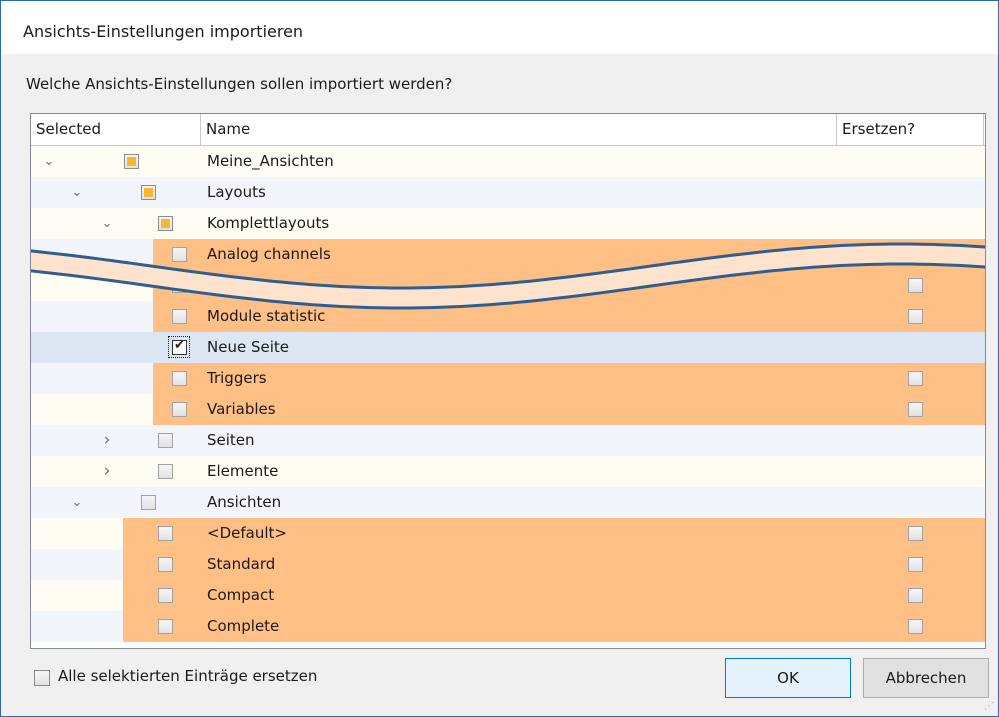 This screenshot has height=717, width=999. What do you see at coordinates (508, 564) in the screenshot?
I see `tree-row: Standard` at bounding box center [508, 564].